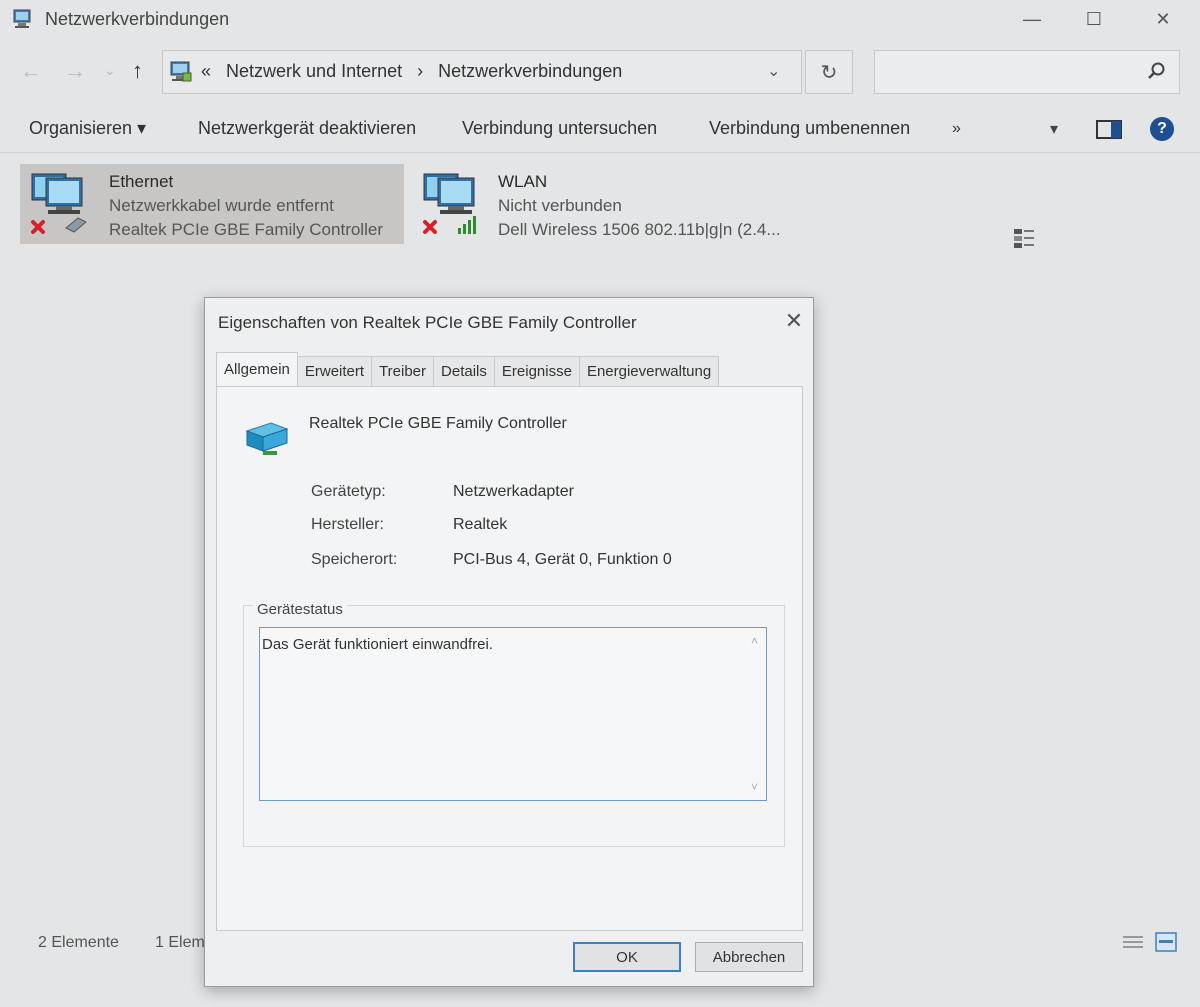 The width and height of the screenshot is (1200, 1007). I want to click on view-options-dropdown-icon: ▾, so click(1054, 129).